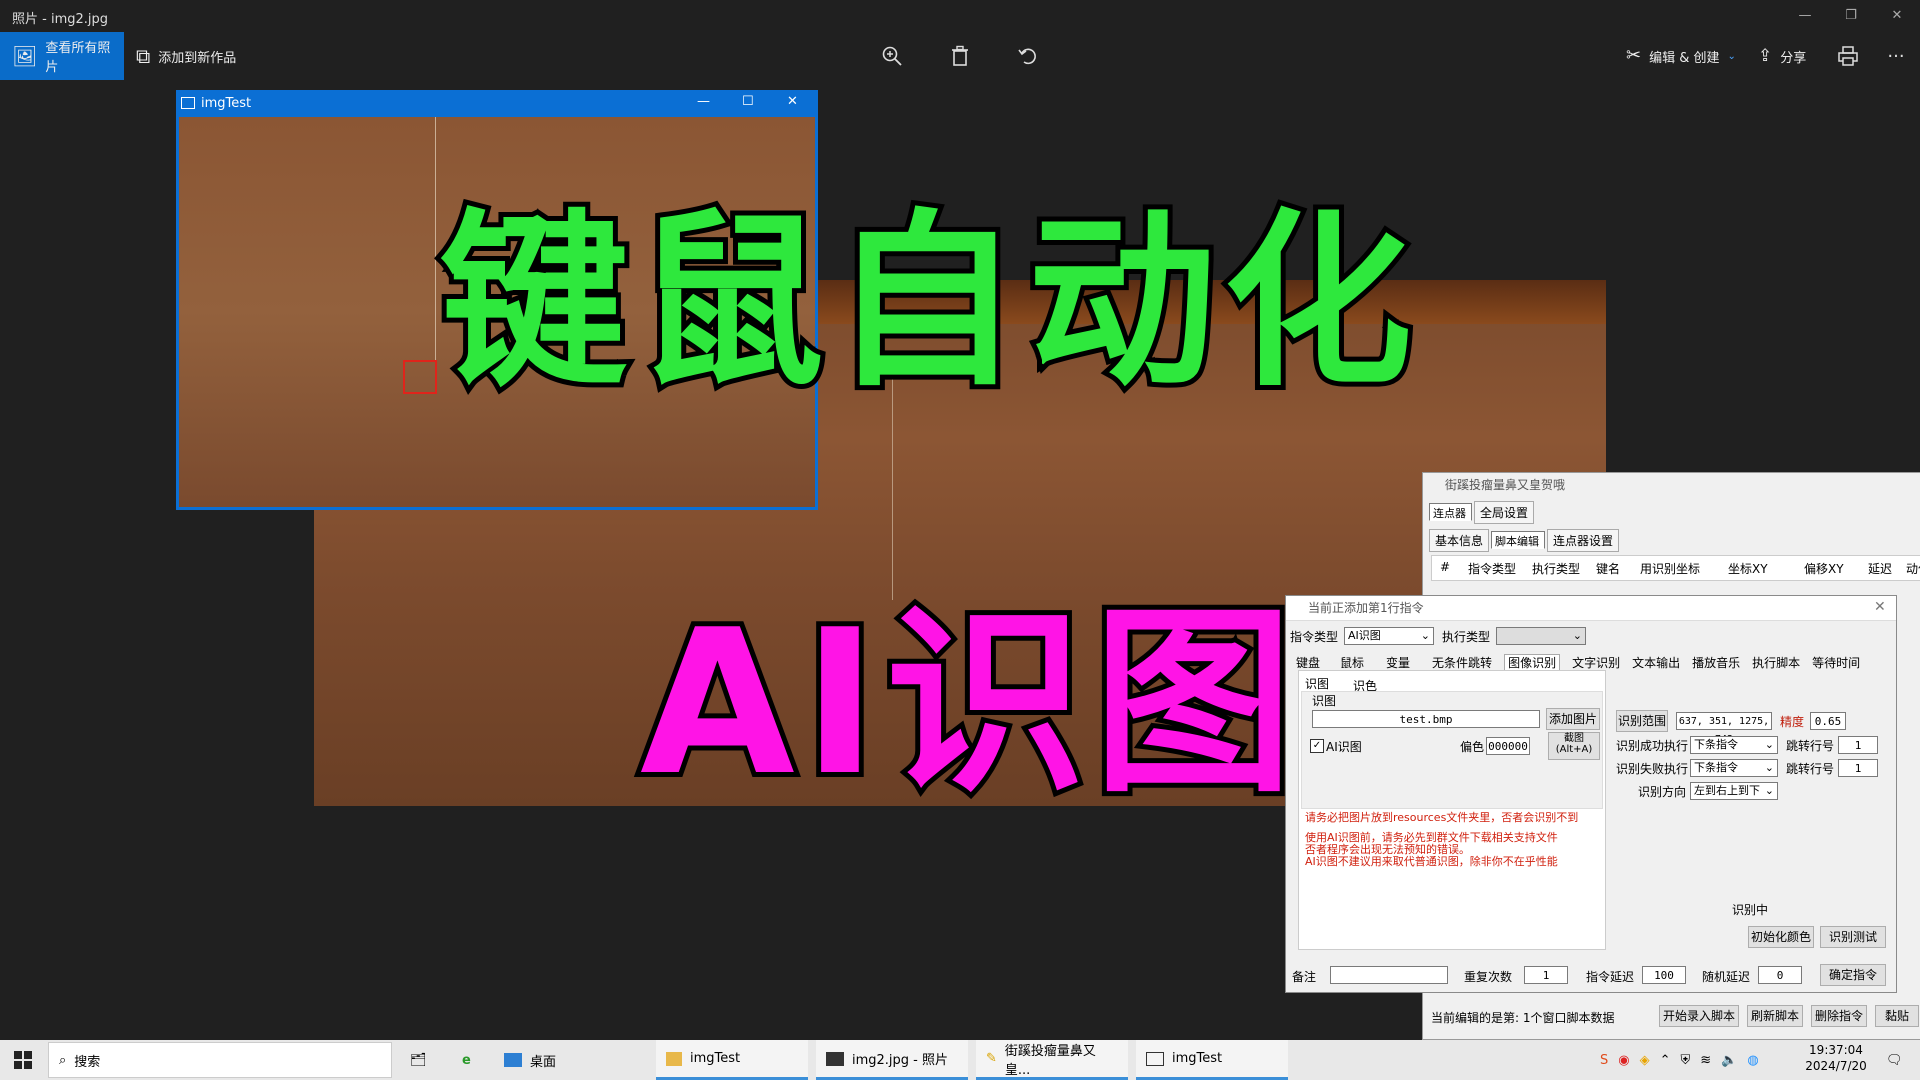  What do you see at coordinates (1389, 636) in the screenshot?
I see `cmd-type-select: AI识图 ⌄` at bounding box center [1389, 636].